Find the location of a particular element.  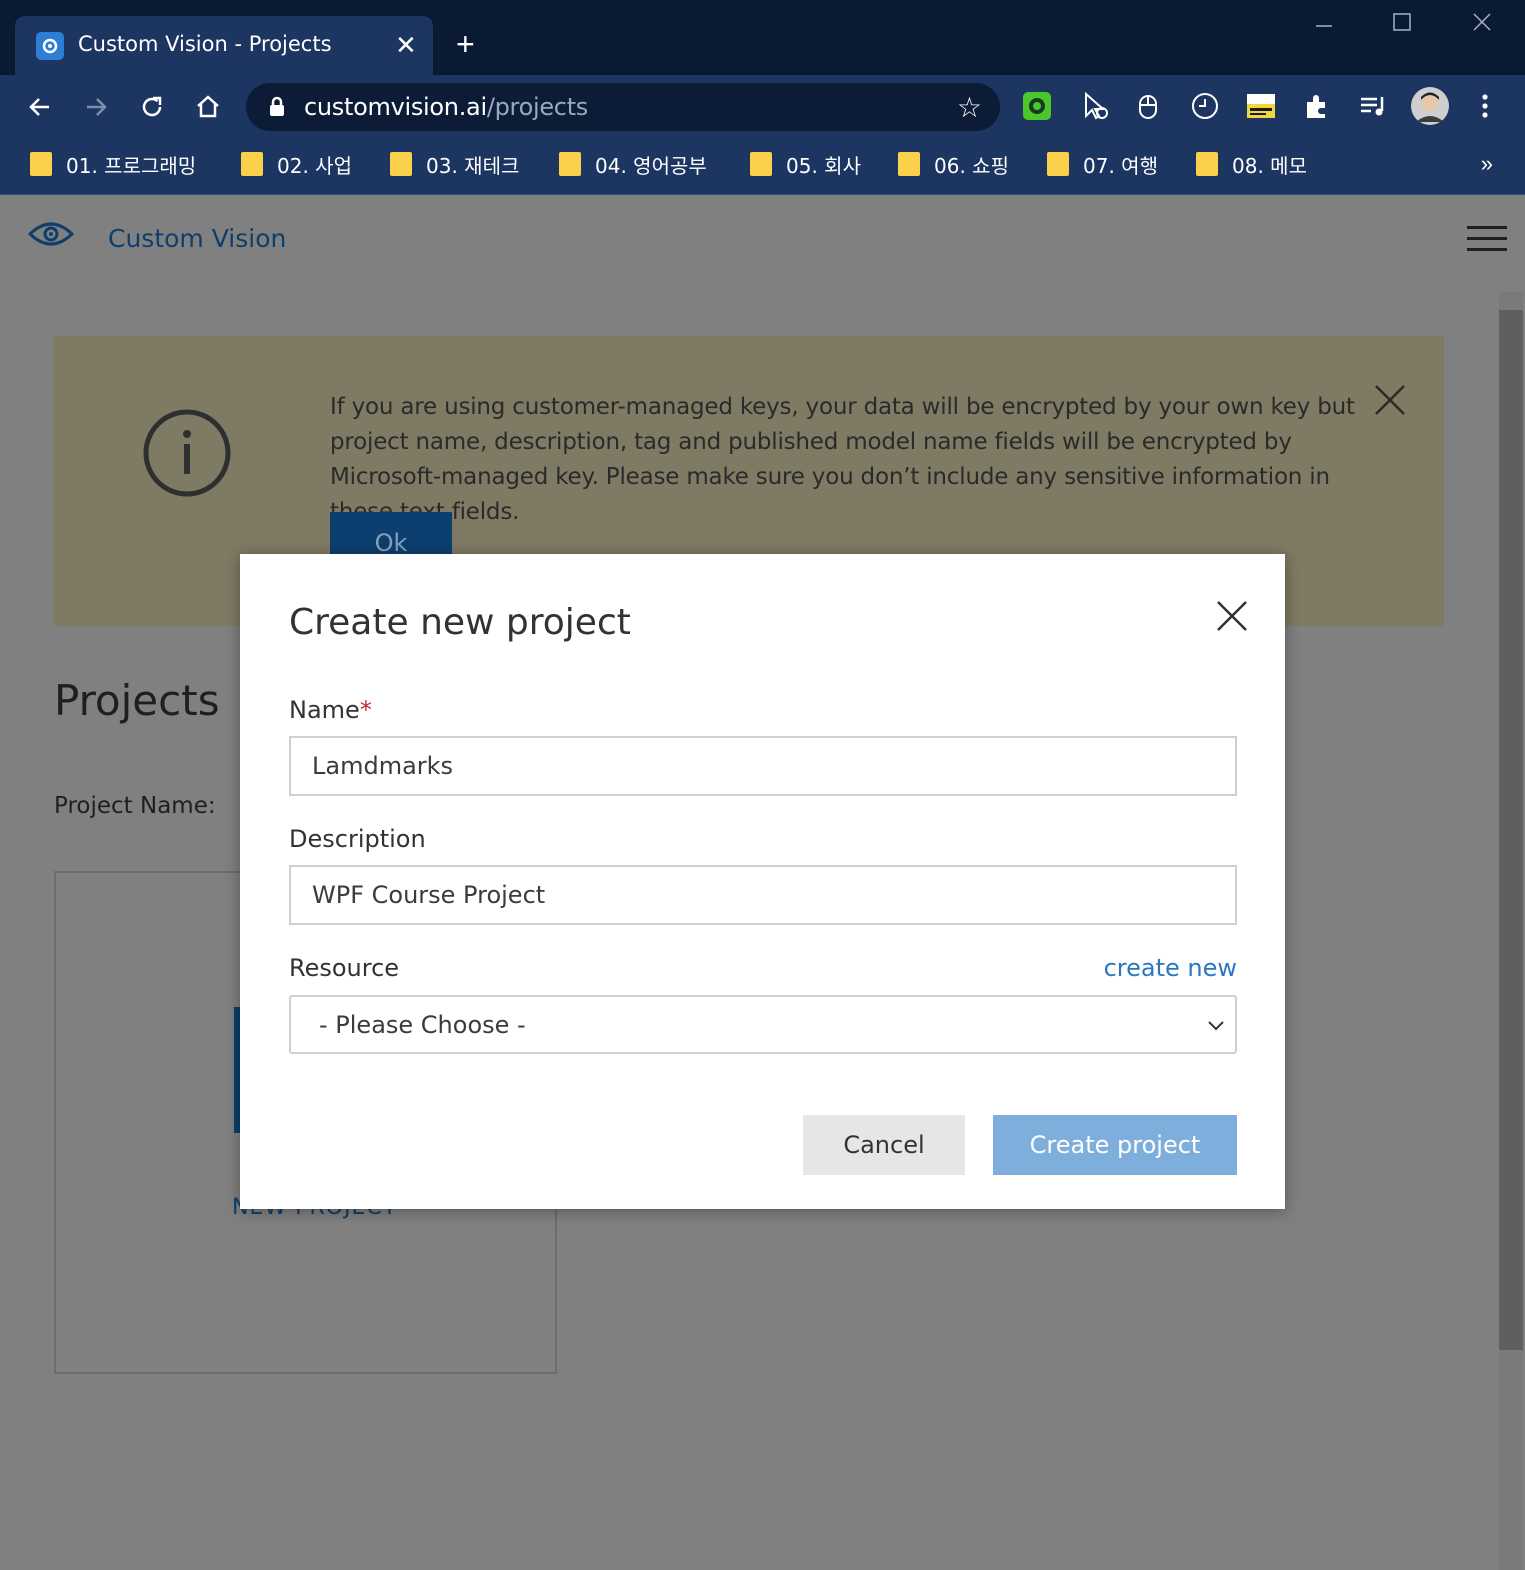

bookmarks-overflow-icon: » is located at coordinates (1487, 164).